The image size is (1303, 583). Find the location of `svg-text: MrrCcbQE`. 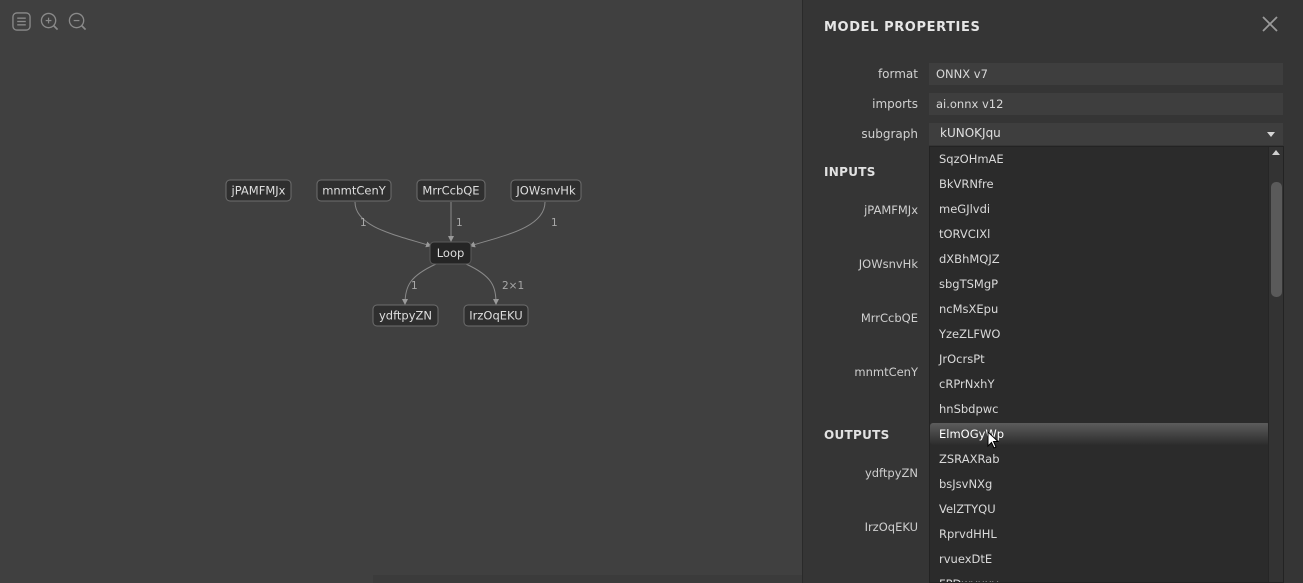

svg-text: MrrCcbQE is located at coordinates (450, 191).